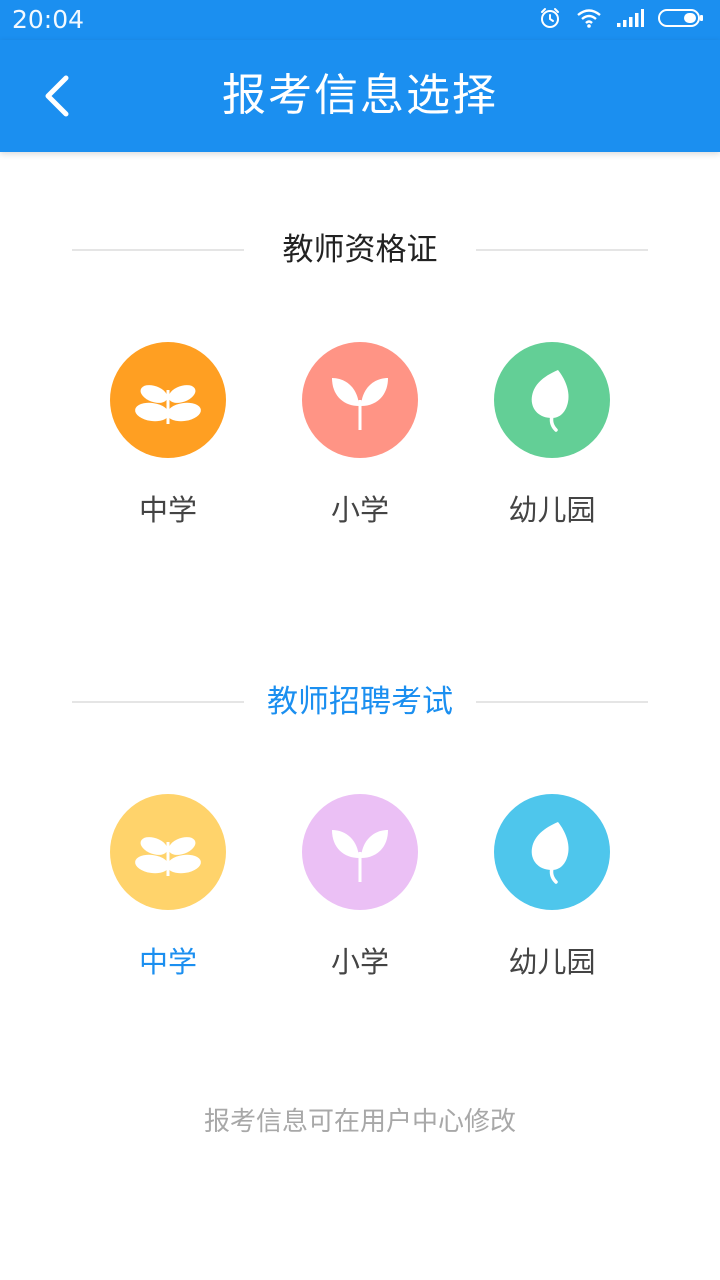  I want to click on option-certificate-kindergarten: 幼儿园, so click(552, 442).